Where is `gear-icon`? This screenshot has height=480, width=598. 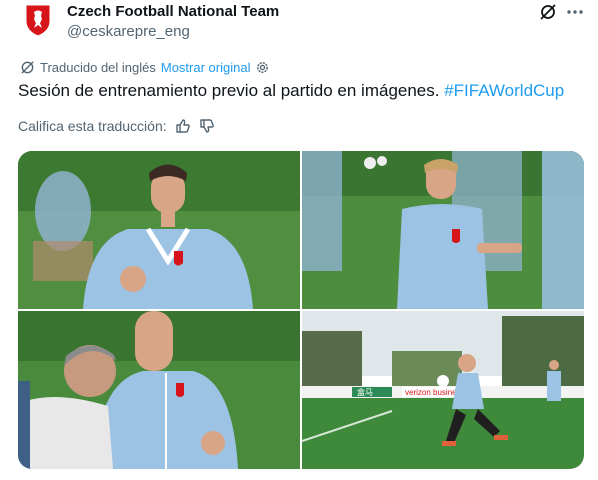 gear-icon is located at coordinates (265, 67).